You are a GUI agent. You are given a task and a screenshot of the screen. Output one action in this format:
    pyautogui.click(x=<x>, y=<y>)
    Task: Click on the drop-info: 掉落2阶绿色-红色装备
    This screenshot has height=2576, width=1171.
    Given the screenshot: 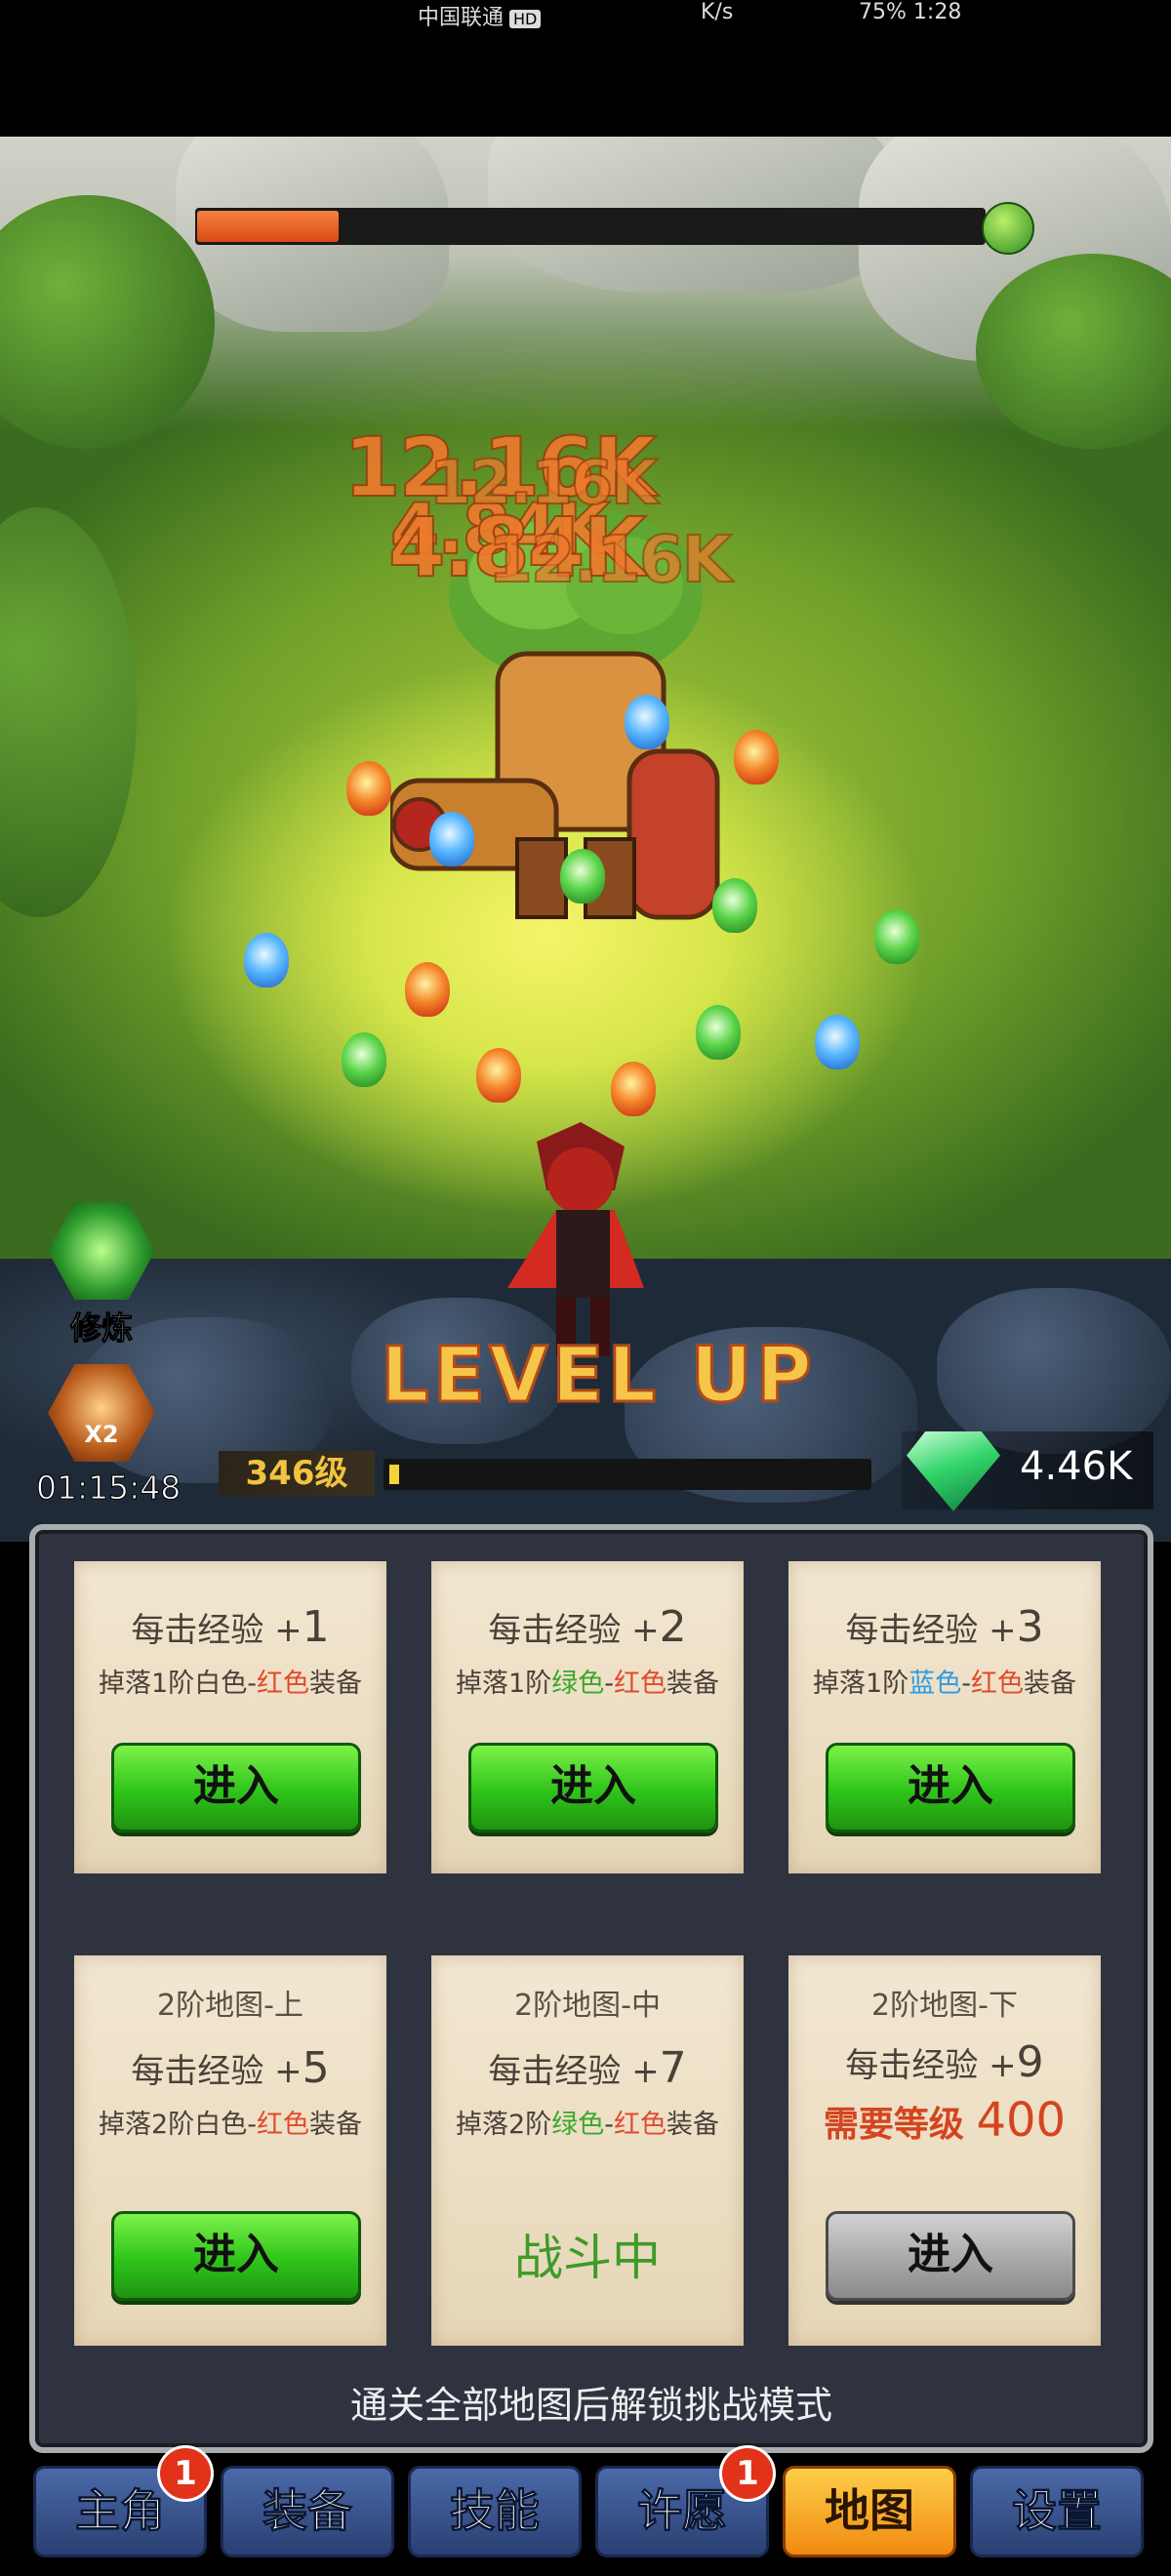 What is the action you would take?
    pyautogui.click(x=587, y=2125)
    